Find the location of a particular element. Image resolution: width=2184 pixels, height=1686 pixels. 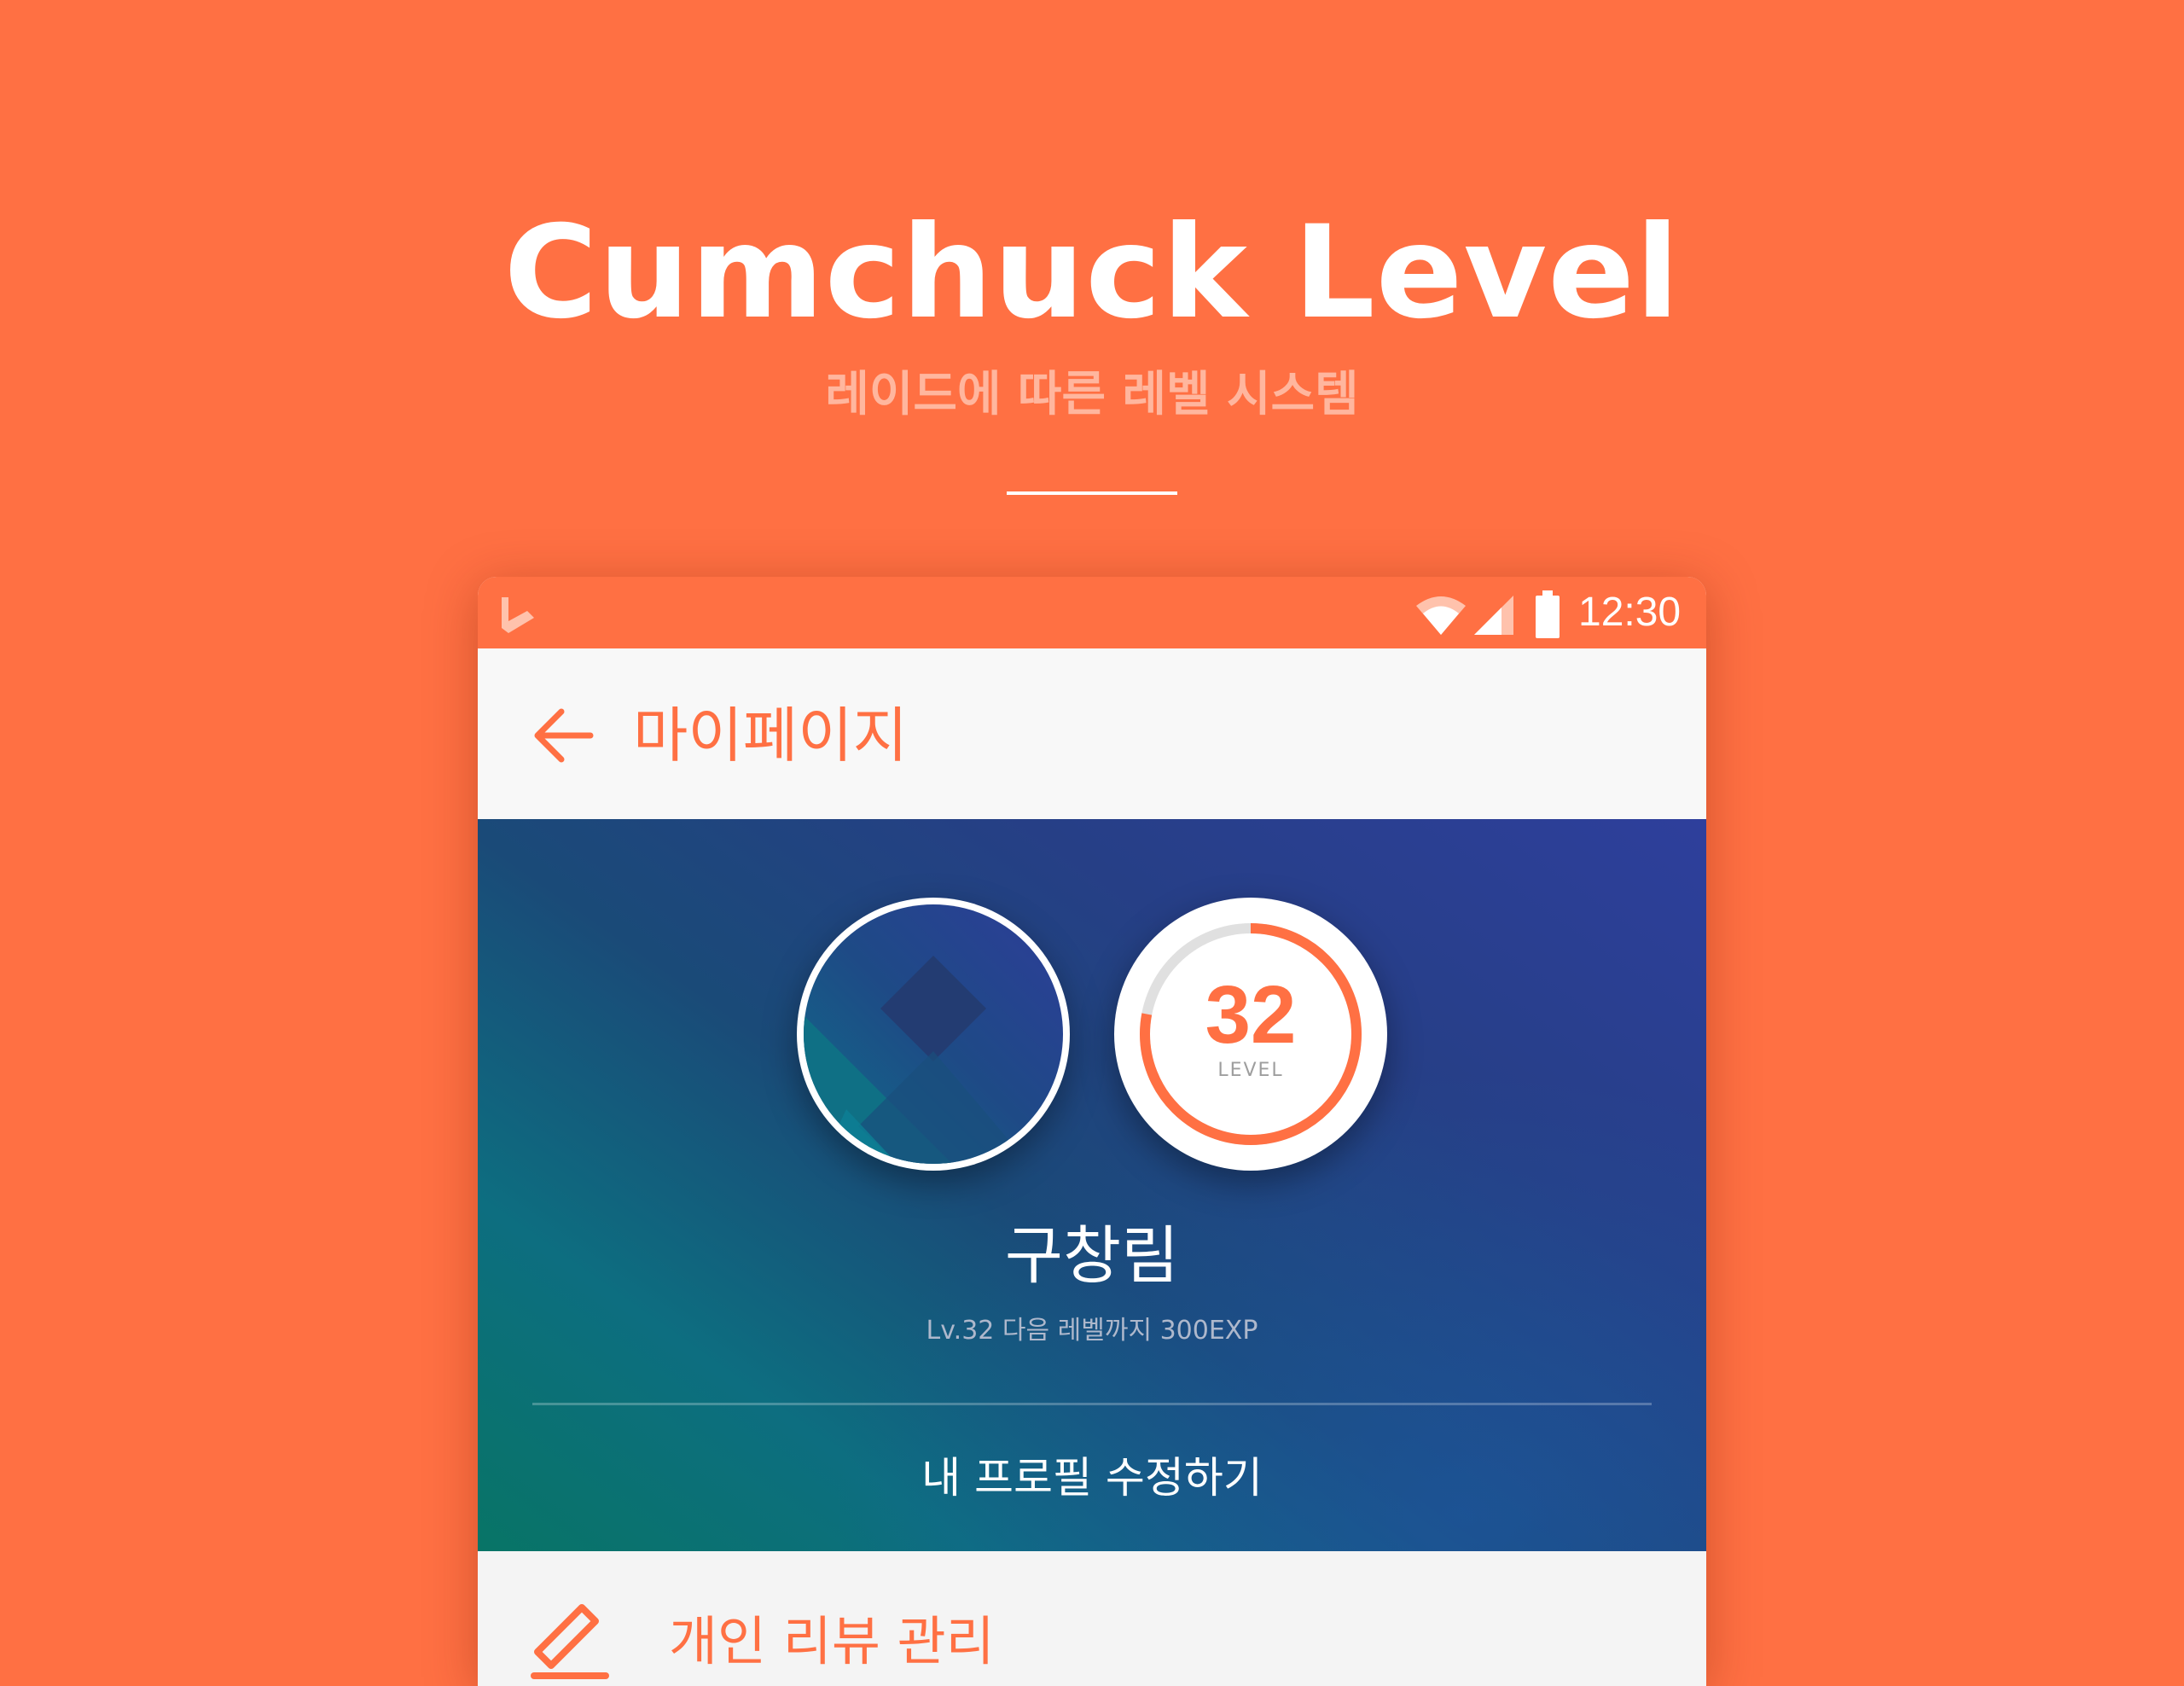

avatar is located at coordinates (934, 1034).